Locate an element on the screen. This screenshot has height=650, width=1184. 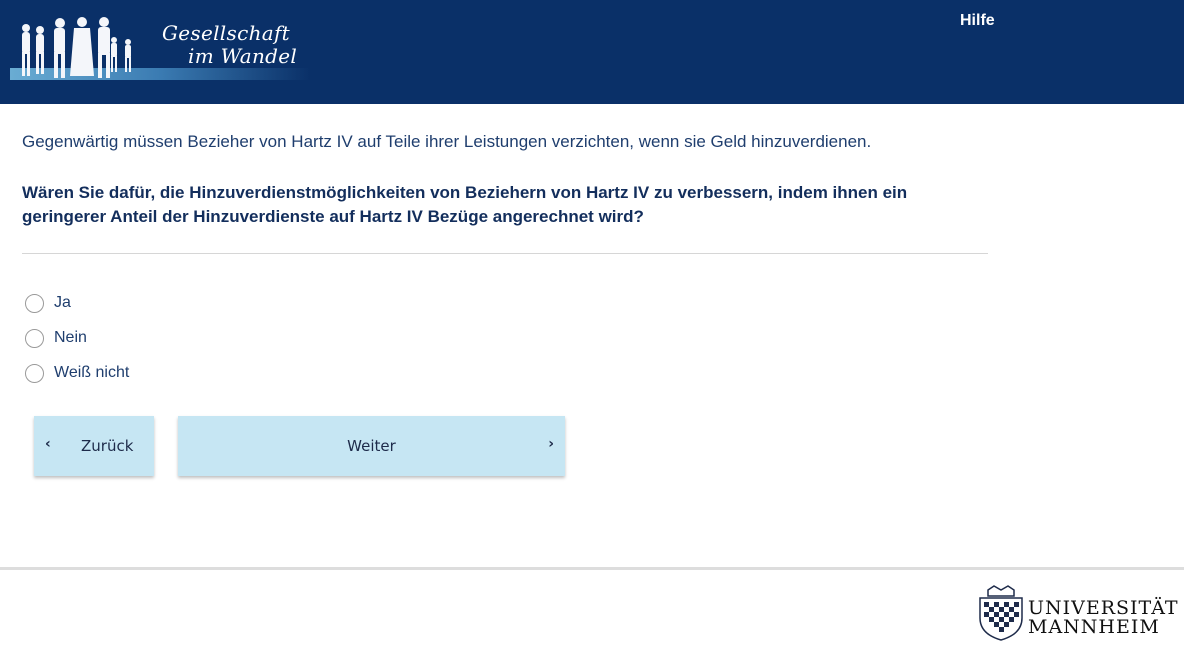
university-crest-icon is located at coordinates (1001, 613).